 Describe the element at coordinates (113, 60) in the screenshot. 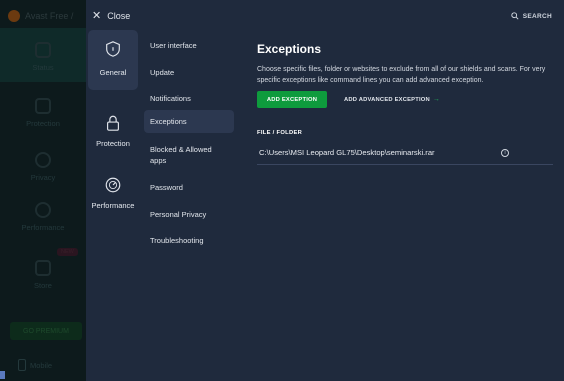

I see `category-general: General` at that location.